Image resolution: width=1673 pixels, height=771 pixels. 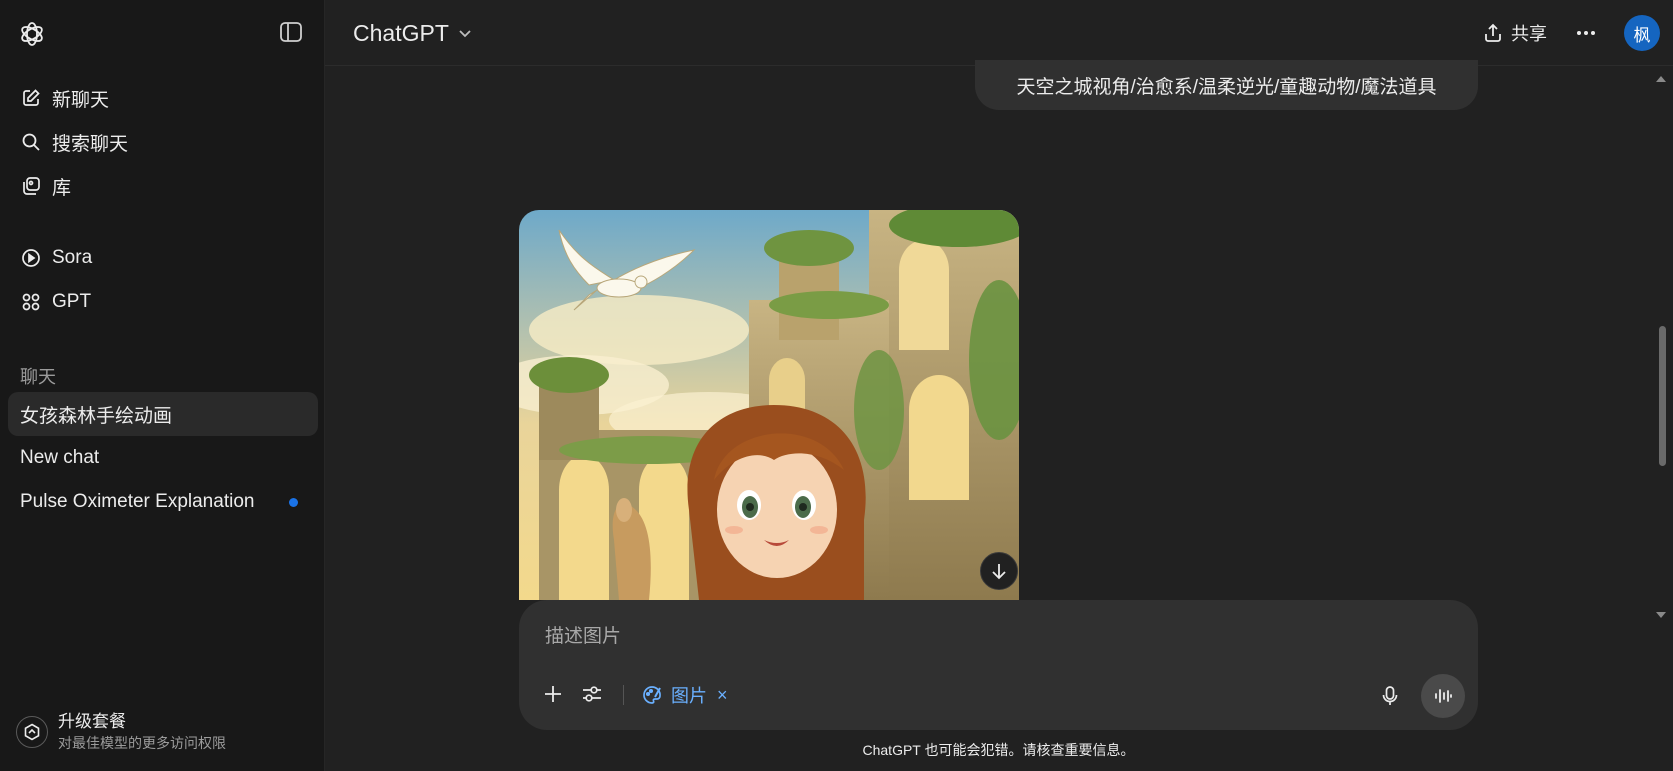 I want to click on library-button: 库, so click(x=163, y=186).